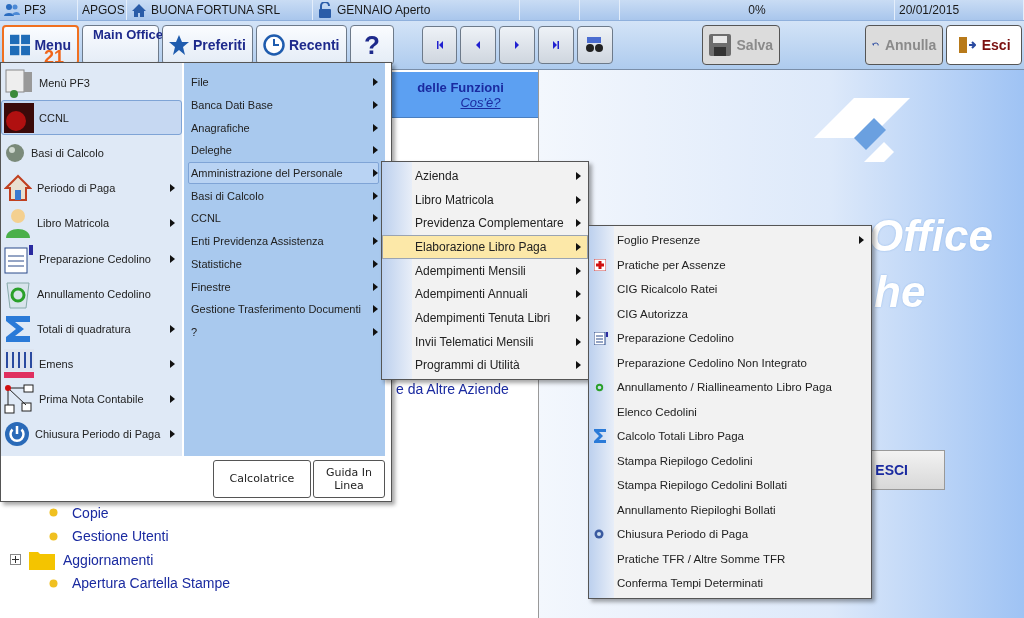 Image resolution: width=1024 pixels, height=618 pixels. What do you see at coordinates (384, 10) in the screenshot?
I see `status-text: GENNAIO Aperto` at bounding box center [384, 10].